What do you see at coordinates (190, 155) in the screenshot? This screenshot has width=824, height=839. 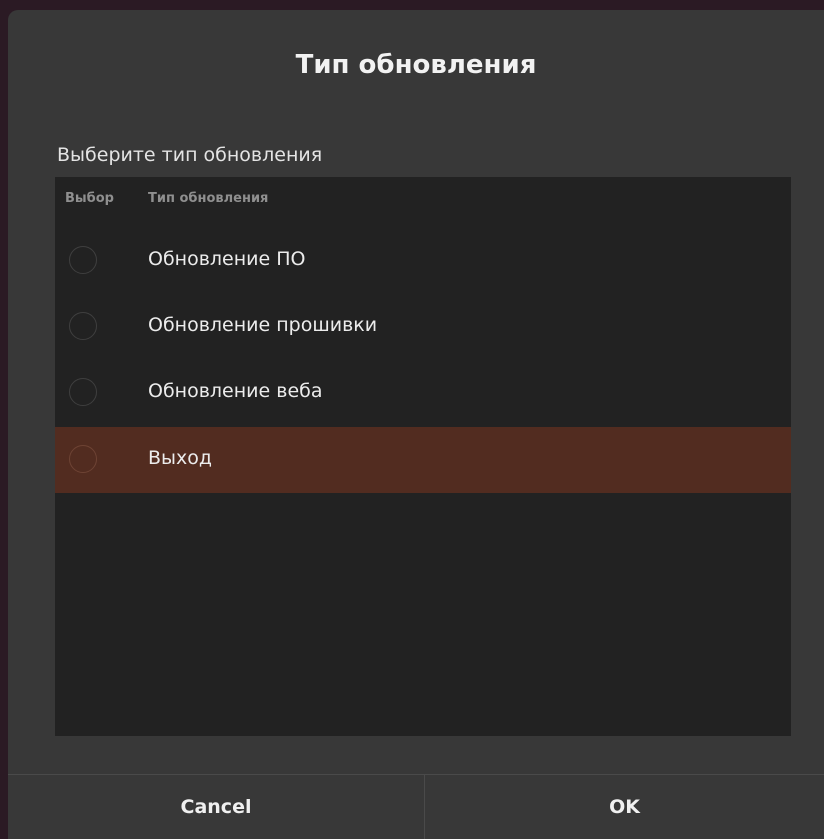 I see `dialog-prompt: Выберите тип обновления` at bounding box center [190, 155].